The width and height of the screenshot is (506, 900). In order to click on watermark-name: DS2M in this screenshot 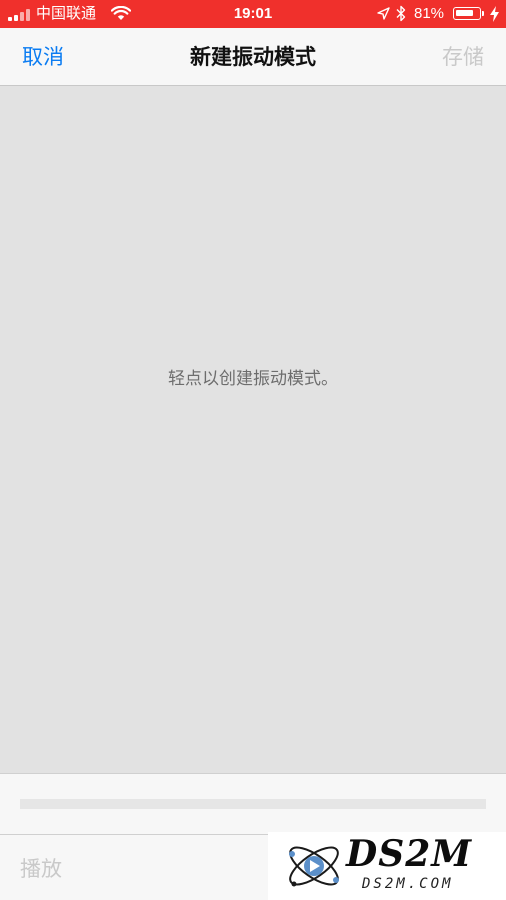, I will do `click(409, 854)`.